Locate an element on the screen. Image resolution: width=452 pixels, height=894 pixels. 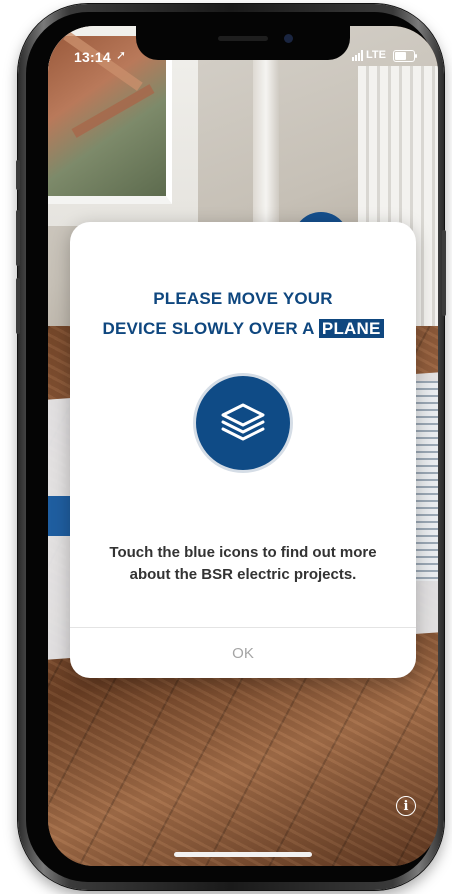
location-arrow-icon: ➚ is located at coordinates (121, 55).